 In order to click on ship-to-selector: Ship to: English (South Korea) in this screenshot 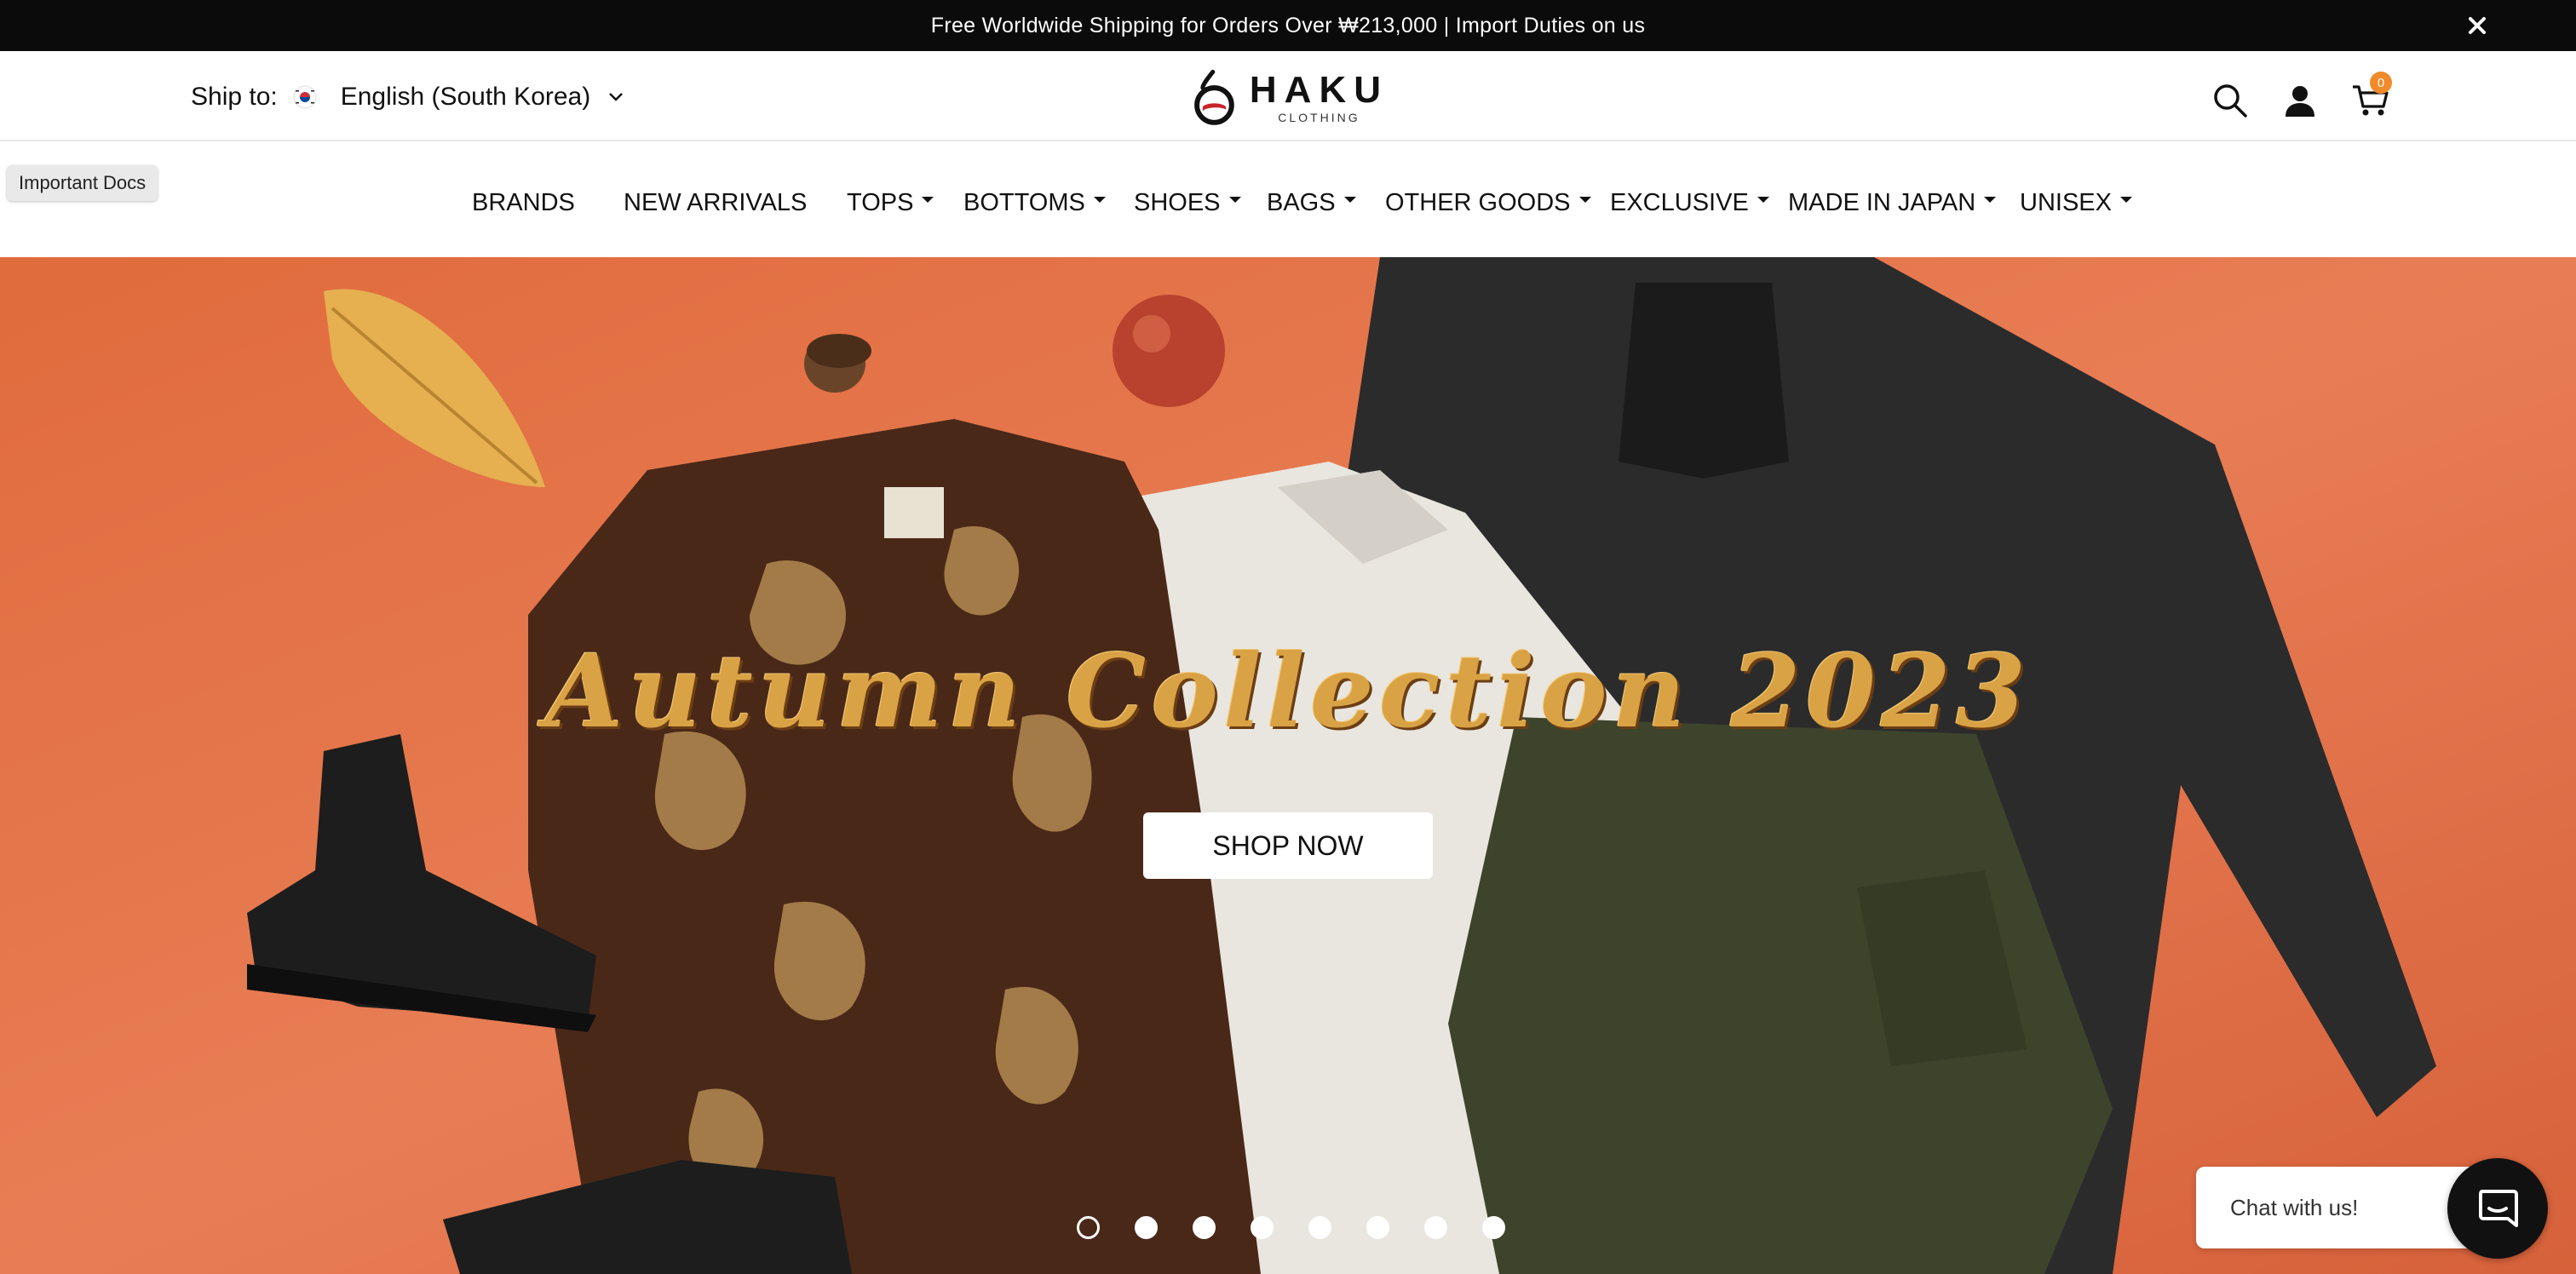, I will do `click(408, 97)`.